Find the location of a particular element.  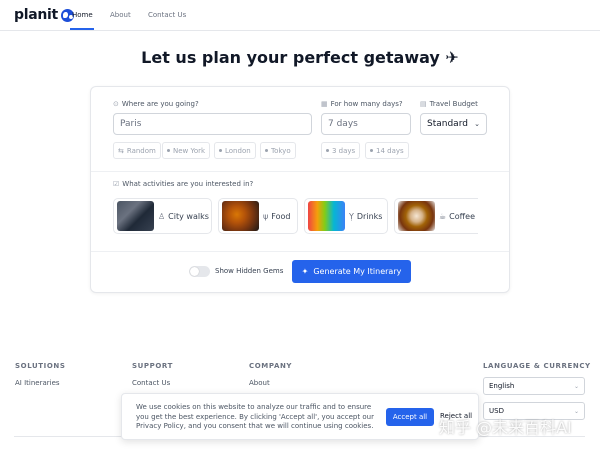

budget-value: Standard is located at coordinates (447, 124).